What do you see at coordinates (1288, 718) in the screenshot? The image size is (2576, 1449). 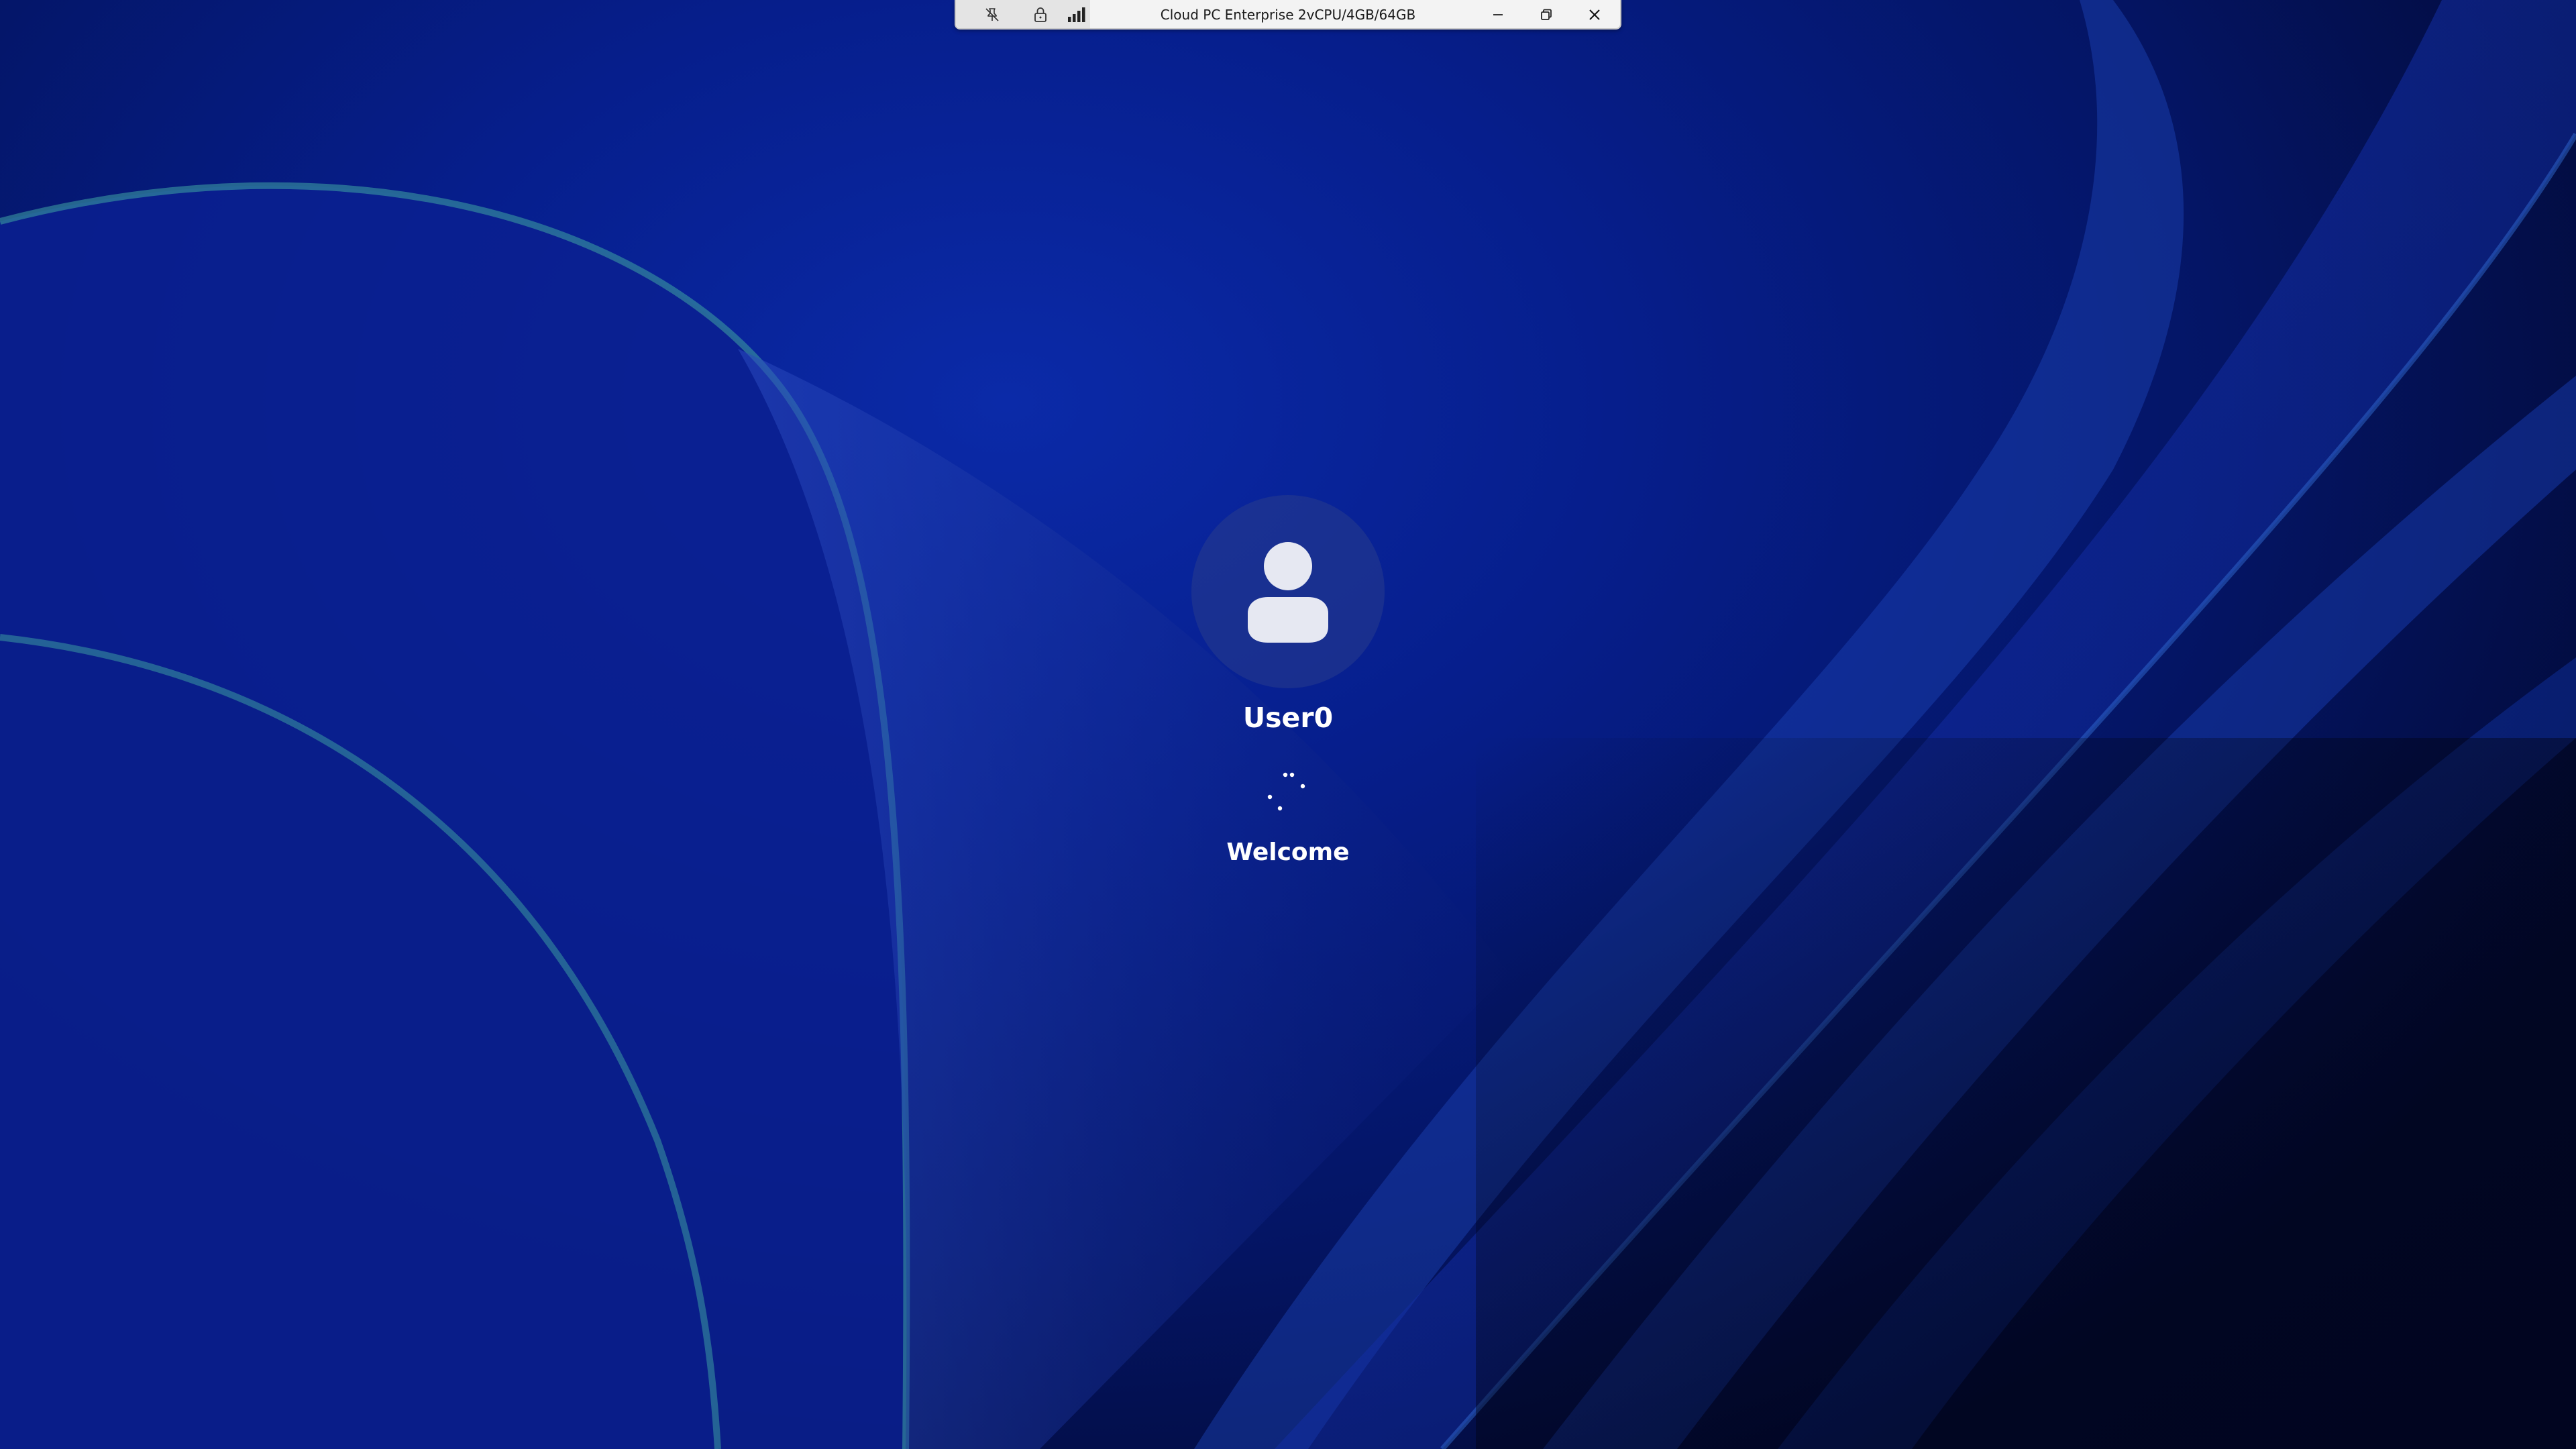 I see `username-label: User0` at bounding box center [1288, 718].